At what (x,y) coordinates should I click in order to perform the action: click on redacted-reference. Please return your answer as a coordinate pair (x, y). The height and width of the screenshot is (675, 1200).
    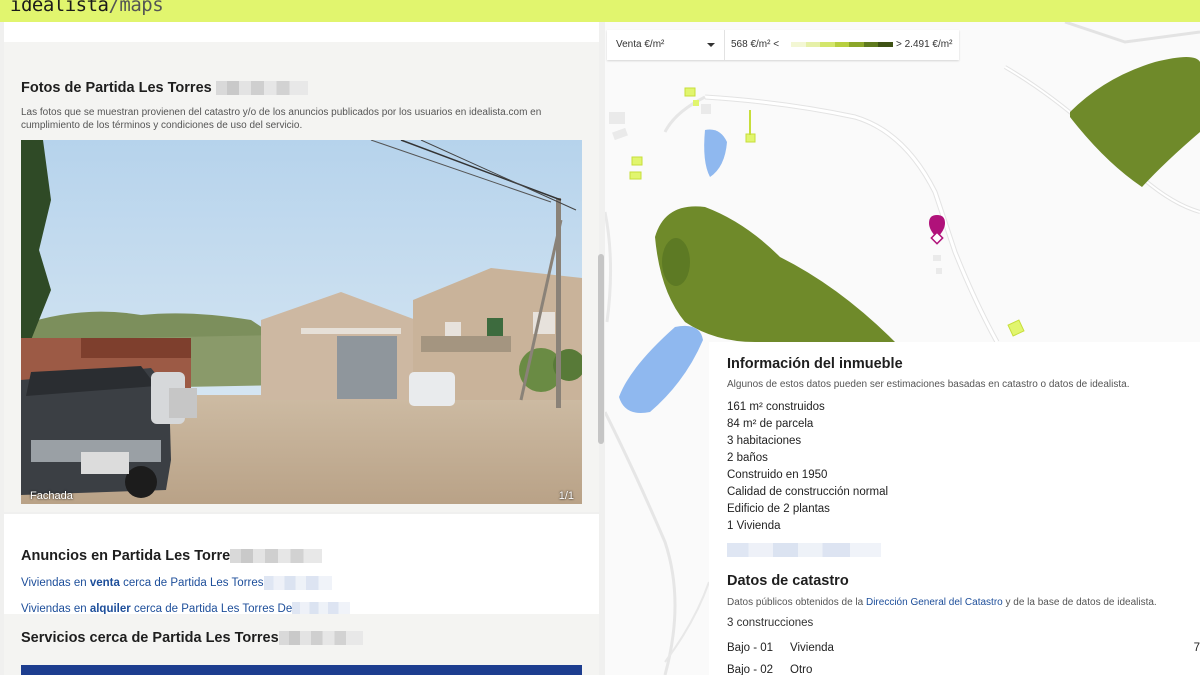
    Looking at the image, I should click on (804, 550).